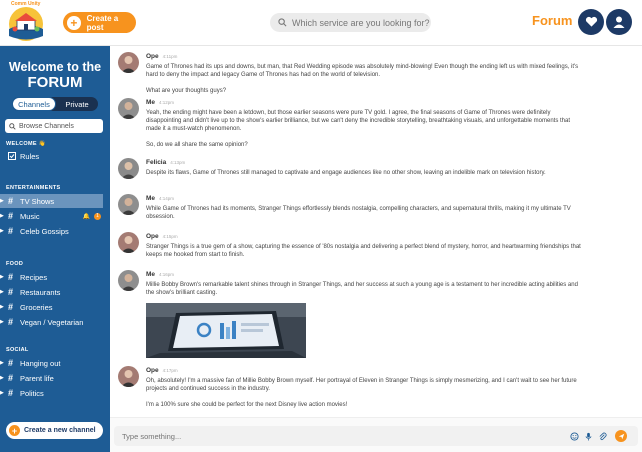 This screenshot has height=452, width=642. Describe the element at coordinates (178, 162) in the screenshot. I see `message-time: 4:13pm` at that location.